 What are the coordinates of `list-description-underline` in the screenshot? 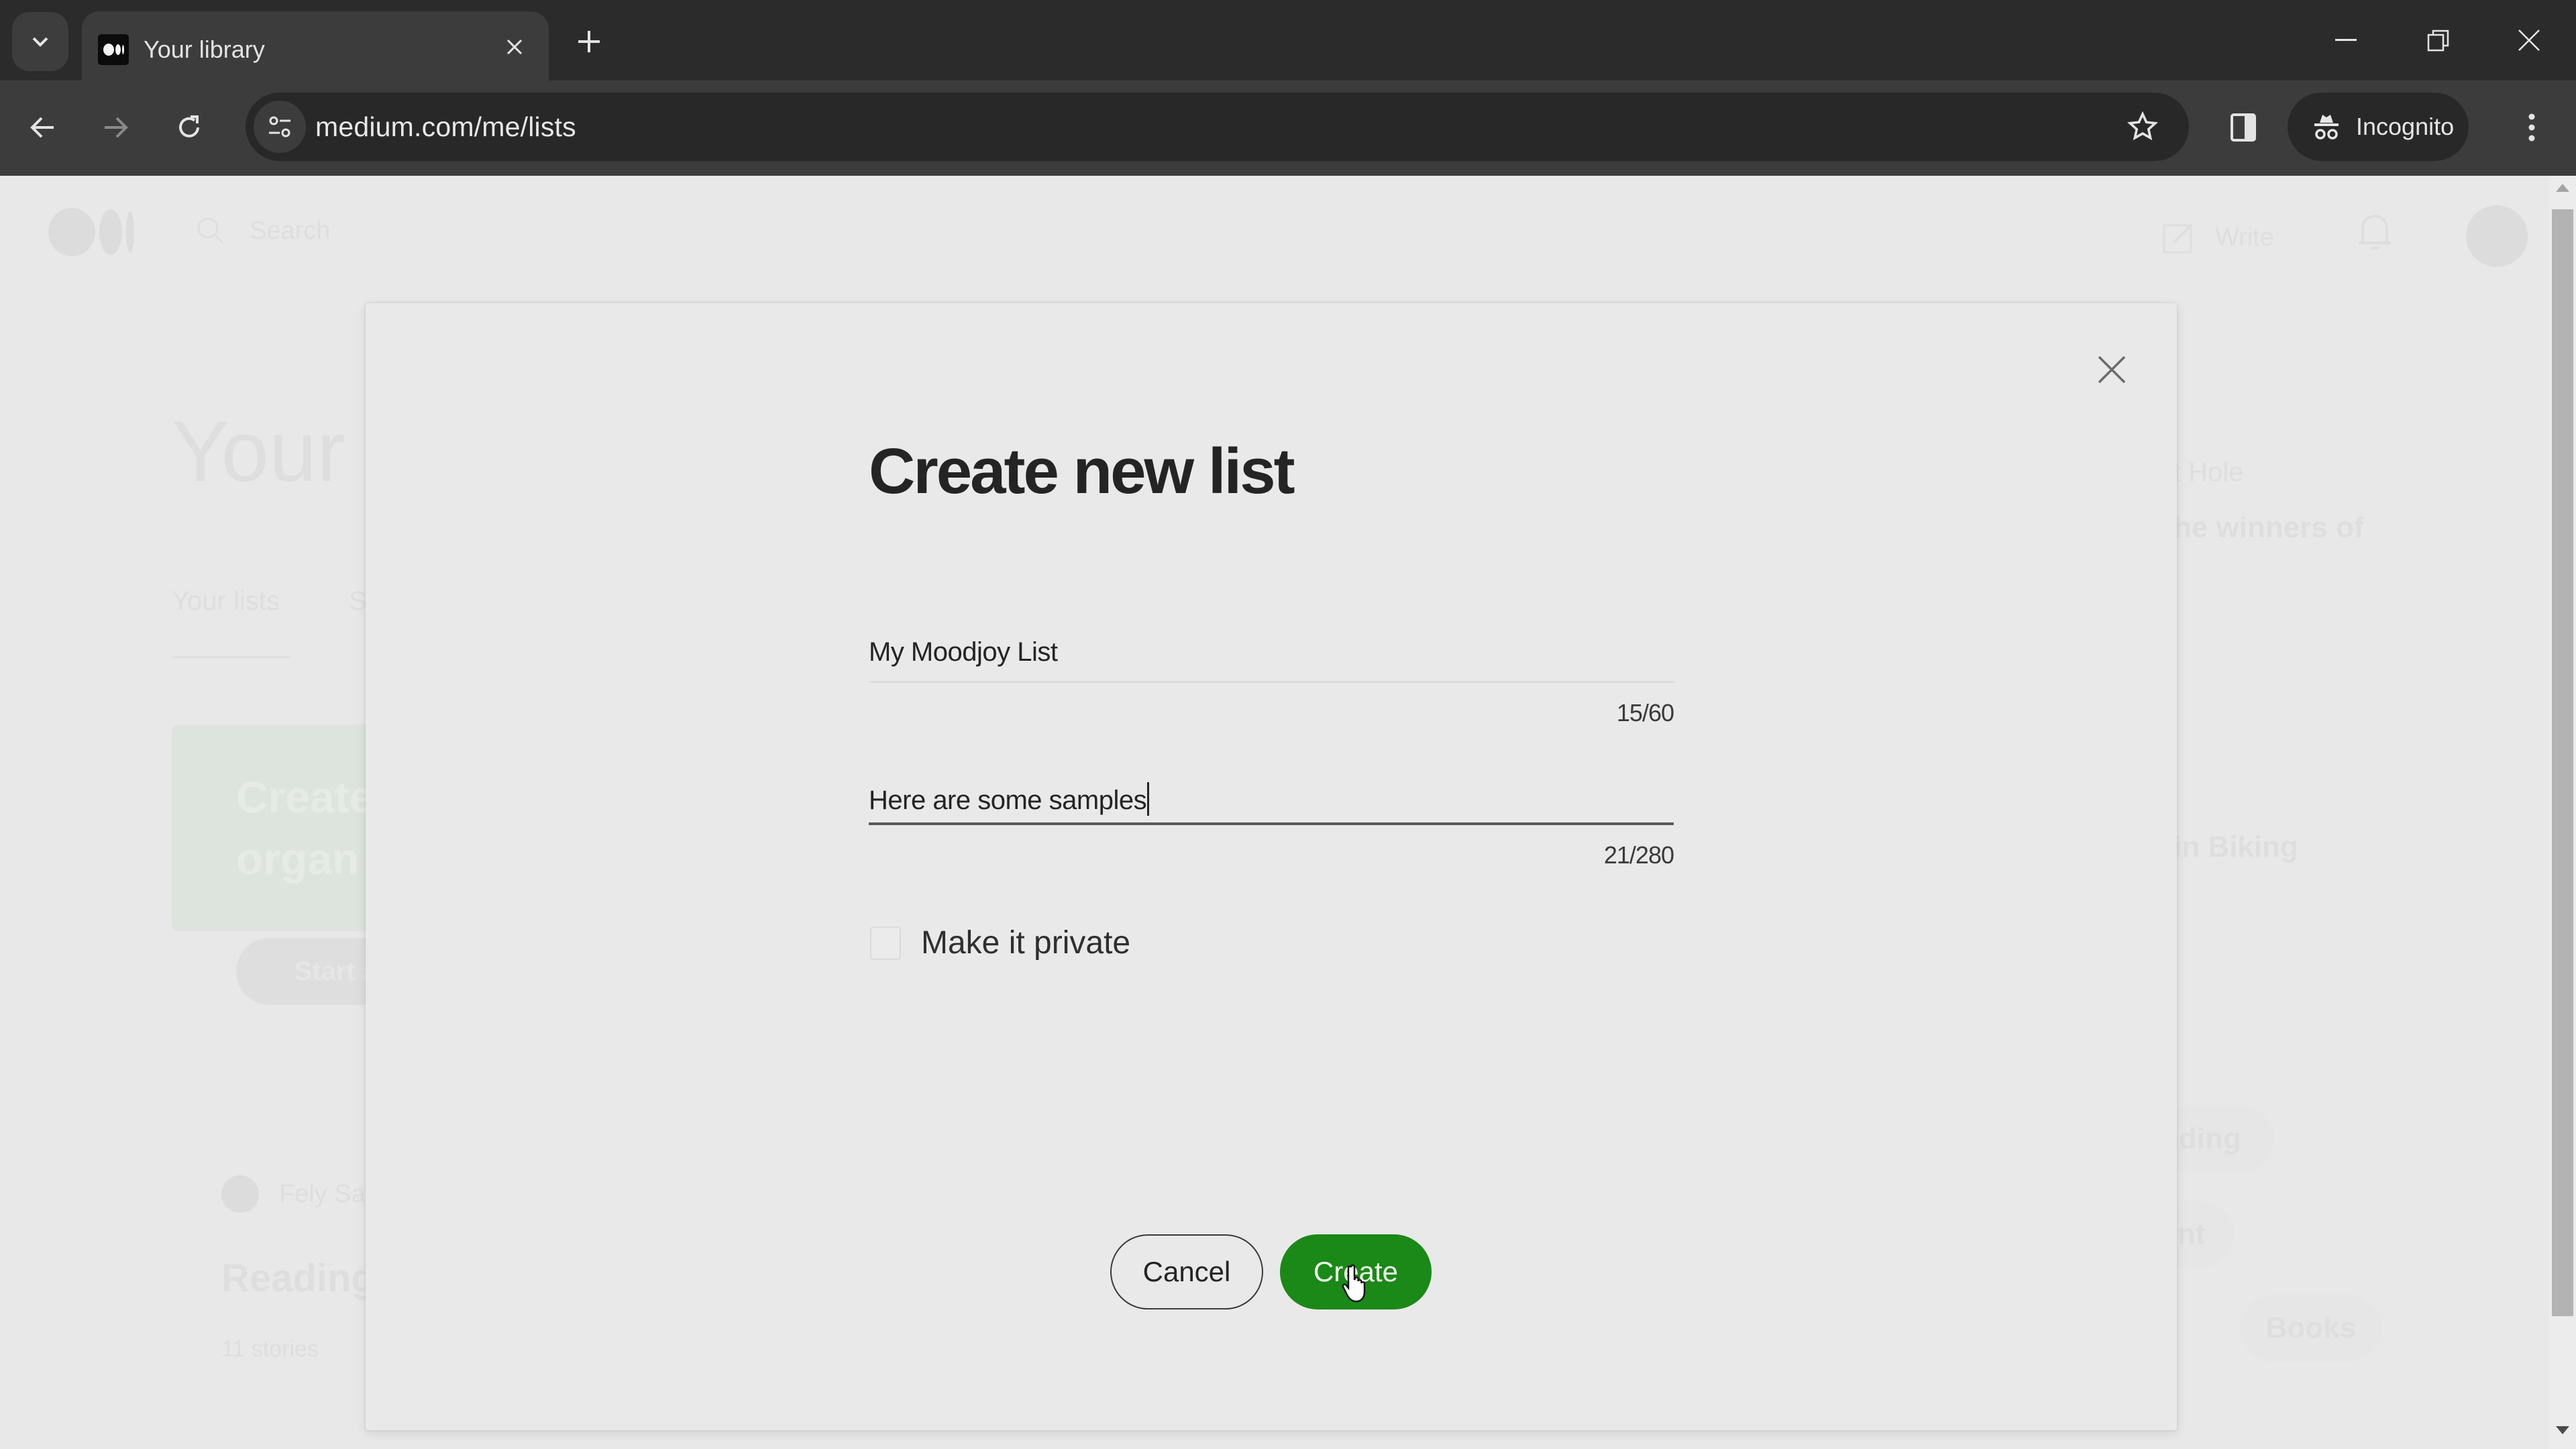 It's located at (1271, 823).